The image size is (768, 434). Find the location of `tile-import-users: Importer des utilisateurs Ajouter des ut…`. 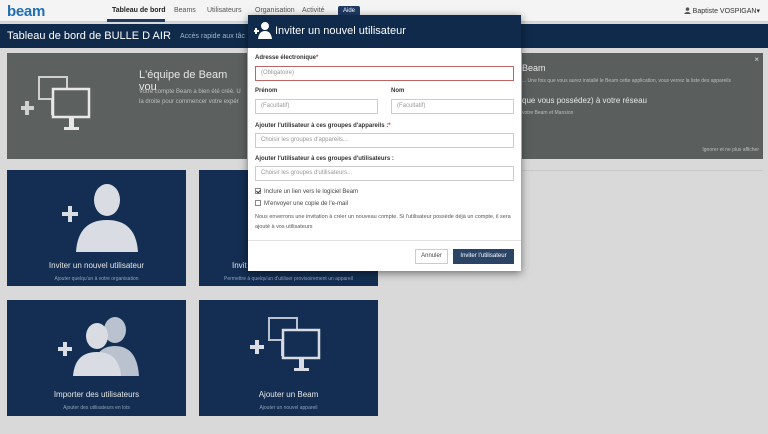

tile-import-users: Importer des utilisateurs Ajouter des ut… is located at coordinates (96, 358).